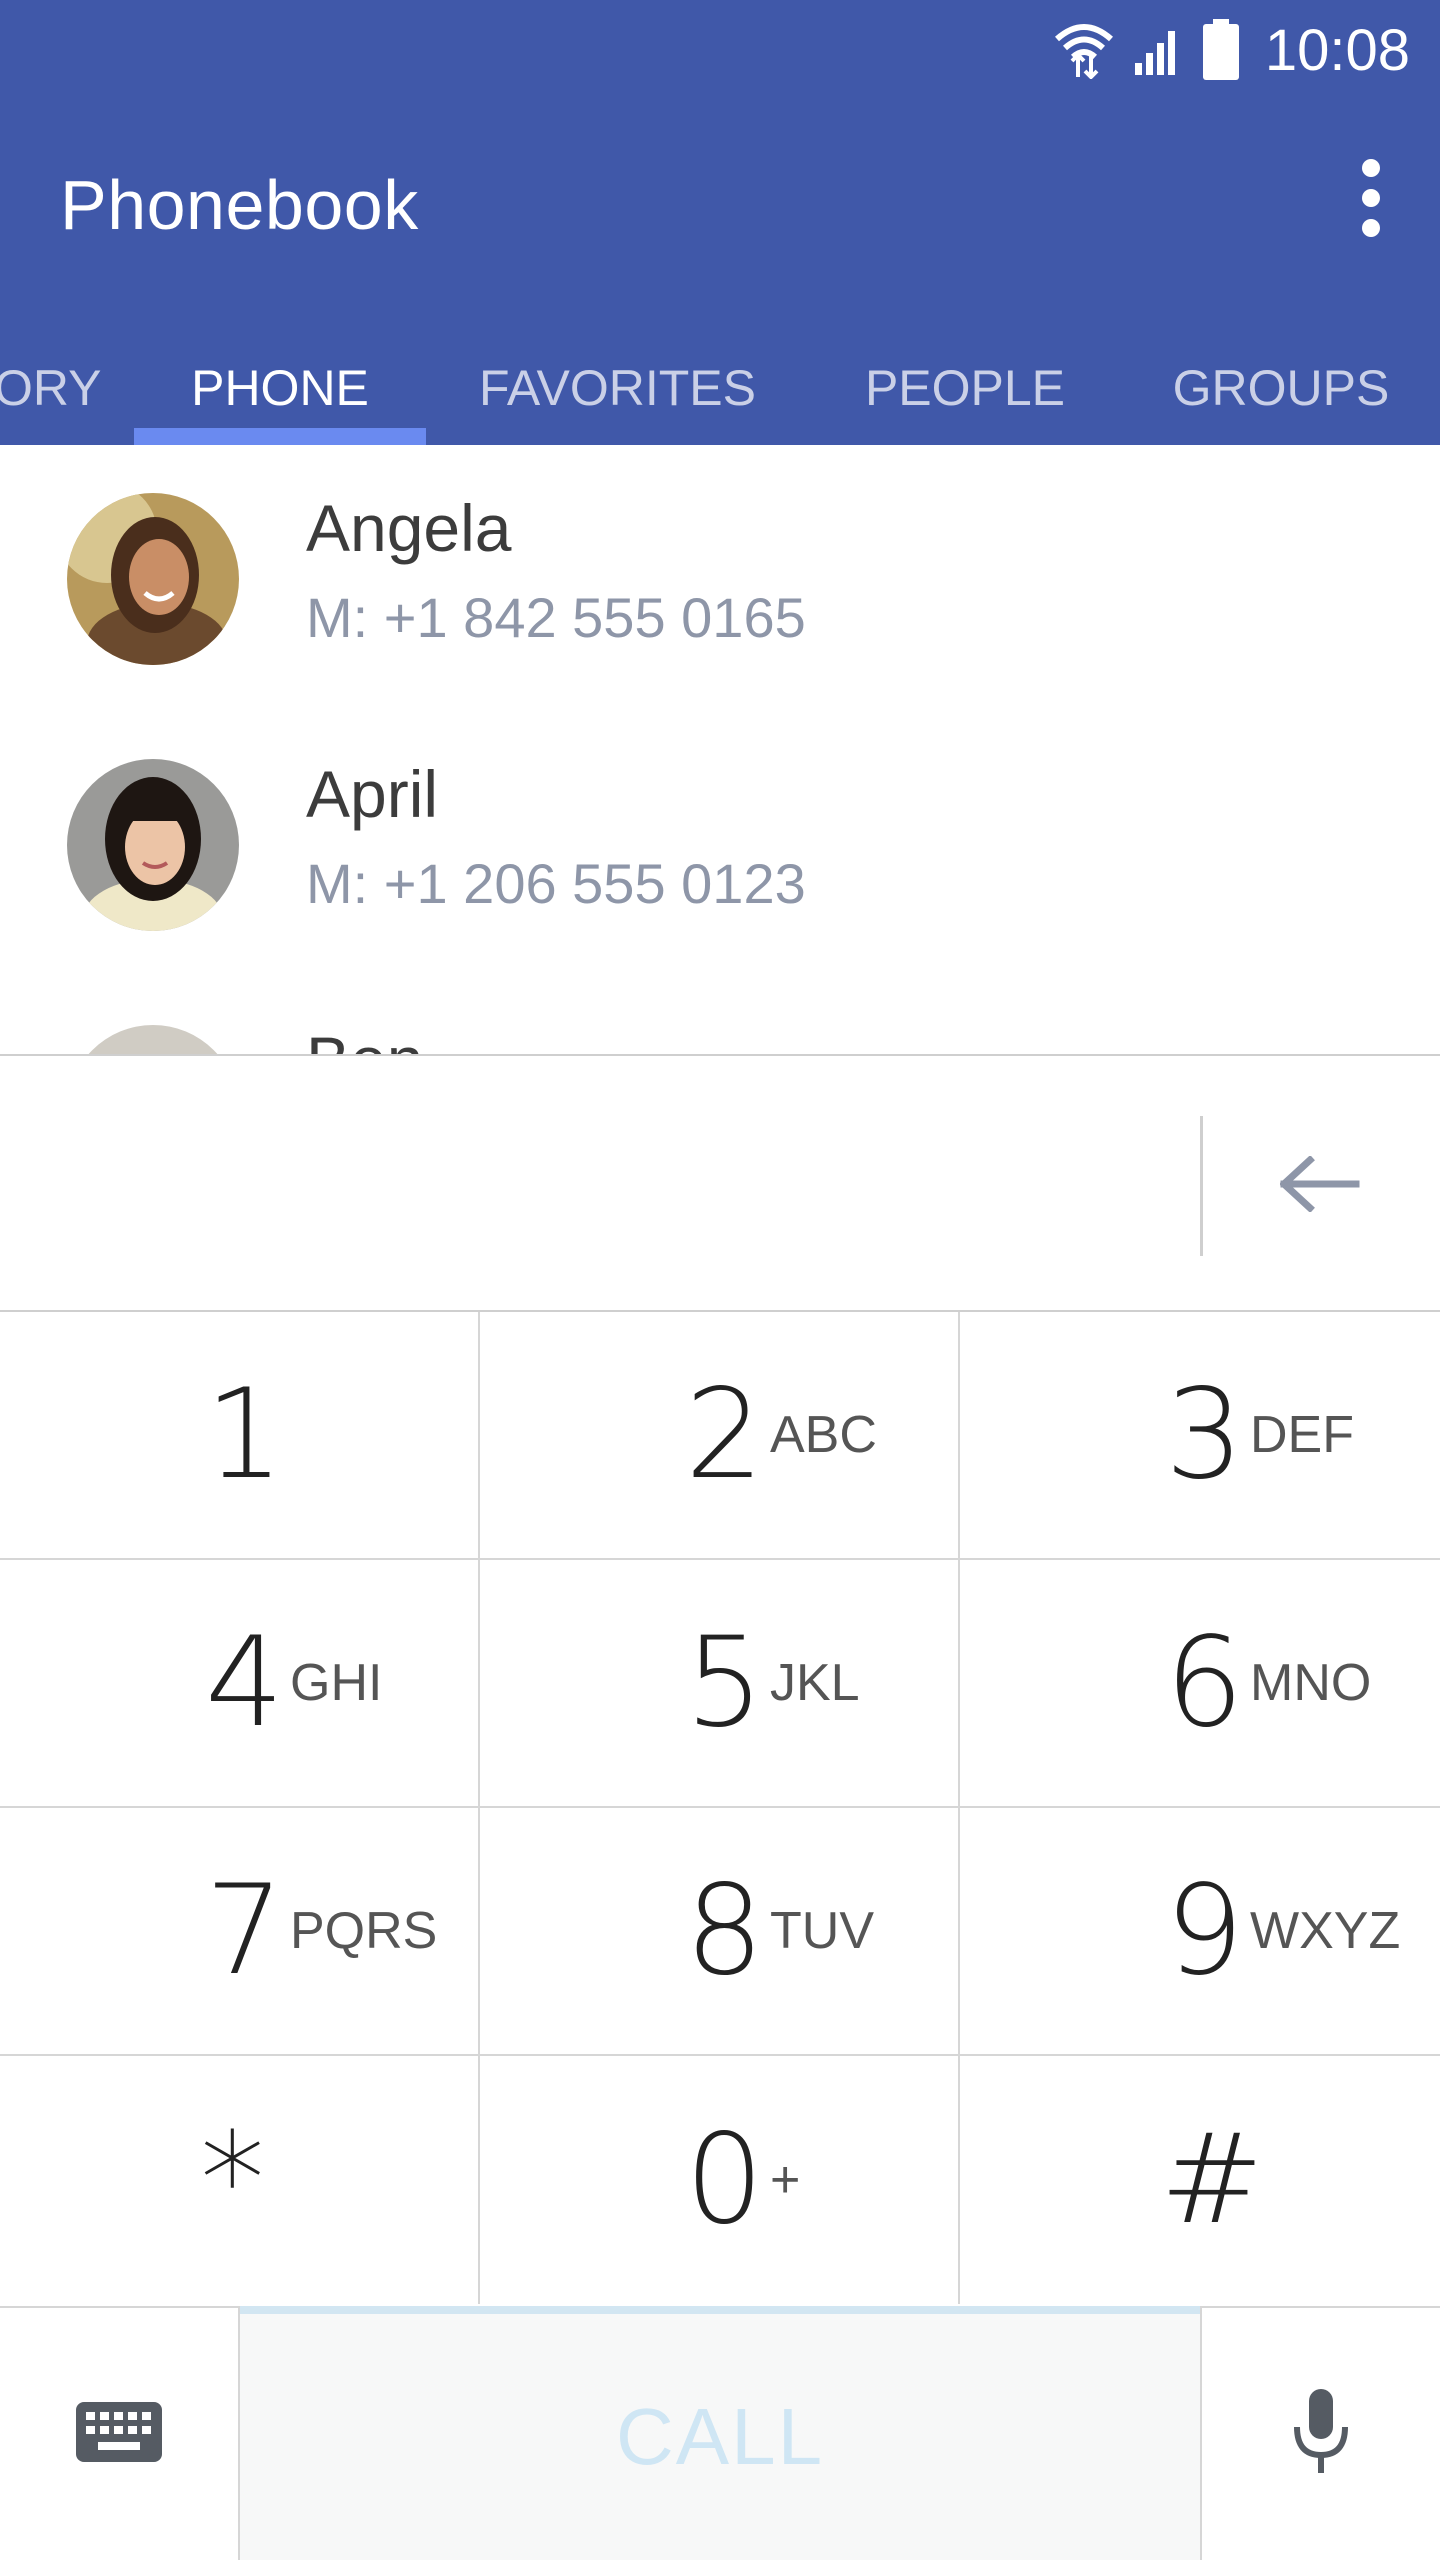 The image size is (1440, 2562). I want to click on page-title: Phonebook, so click(239, 205).